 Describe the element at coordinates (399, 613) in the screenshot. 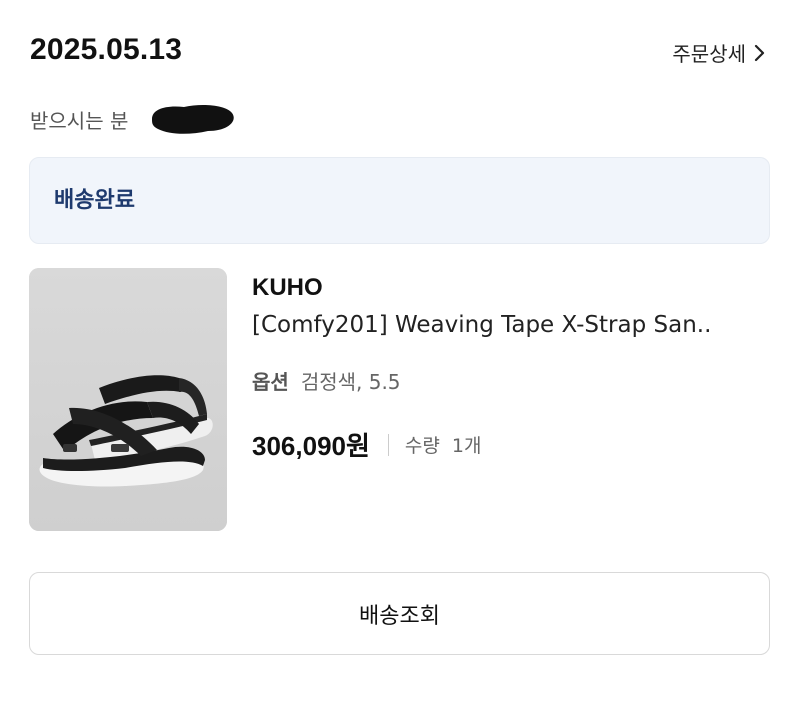

I see `track-delivery-button: 배송조회` at that location.